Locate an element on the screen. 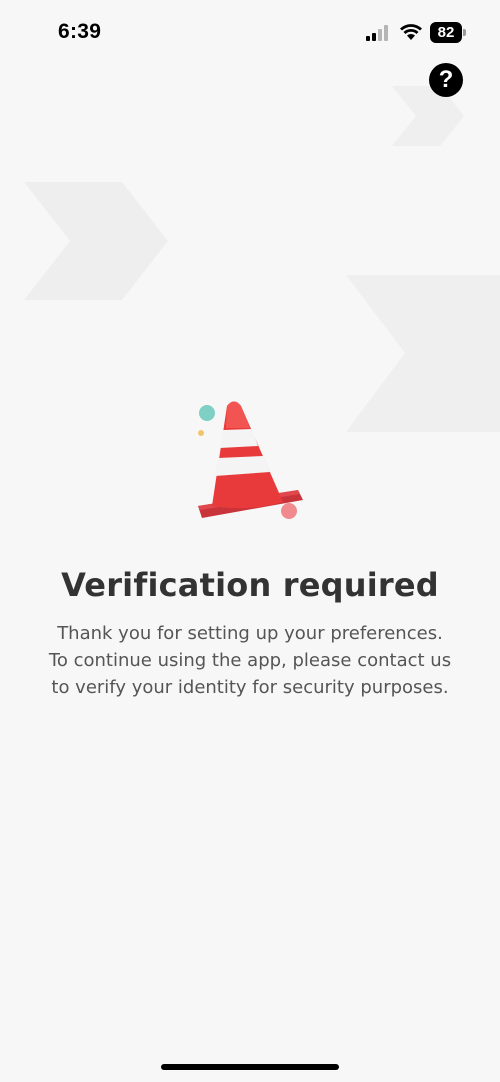  status-bar: 6:39 82 is located at coordinates (250, 33).